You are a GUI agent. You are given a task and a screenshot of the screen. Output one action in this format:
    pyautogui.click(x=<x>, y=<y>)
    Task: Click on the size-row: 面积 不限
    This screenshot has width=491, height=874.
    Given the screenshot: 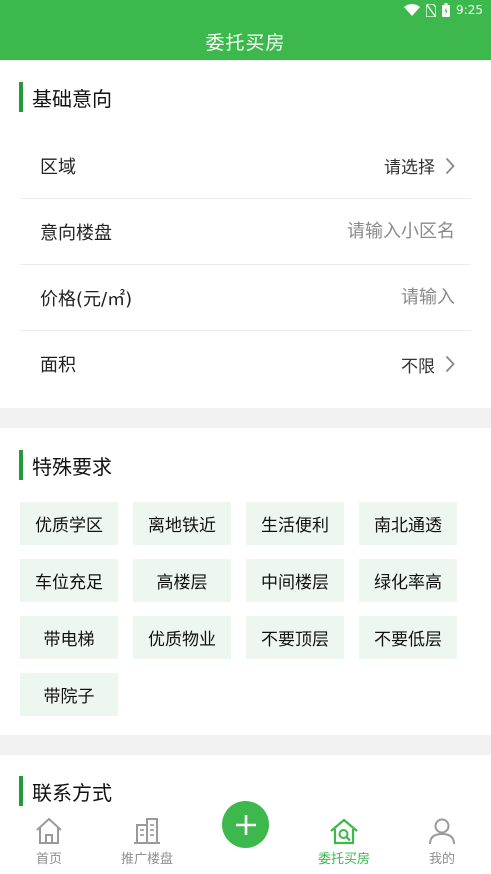 What is the action you would take?
    pyautogui.click(x=245, y=364)
    